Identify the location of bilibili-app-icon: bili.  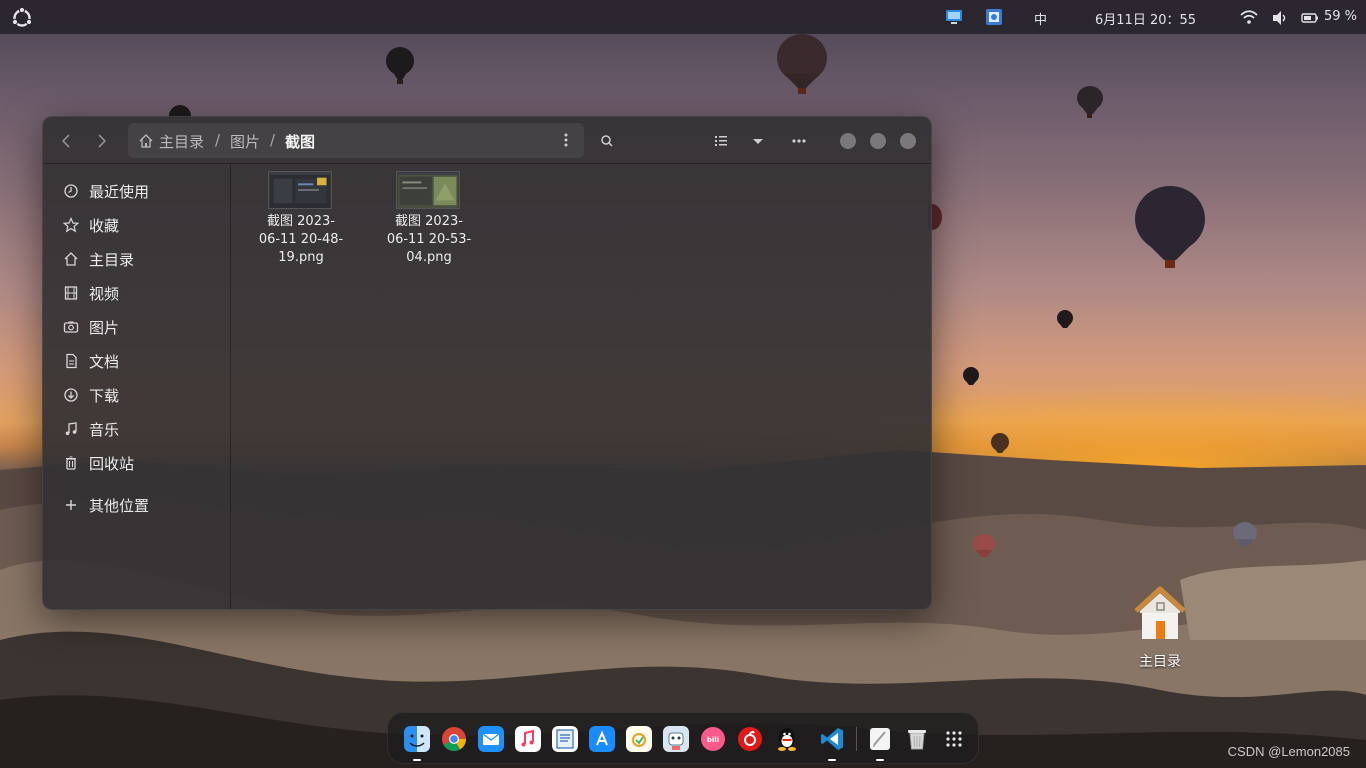
(713, 739).